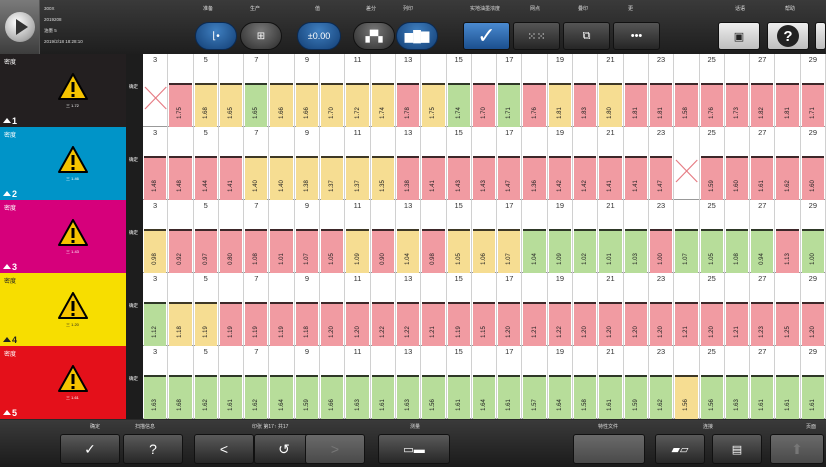 The height and width of the screenshot is (467, 826). Describe the element at coordinates (282, 163) in the screenshot. I see `zone-cell: 1.40` at that location.